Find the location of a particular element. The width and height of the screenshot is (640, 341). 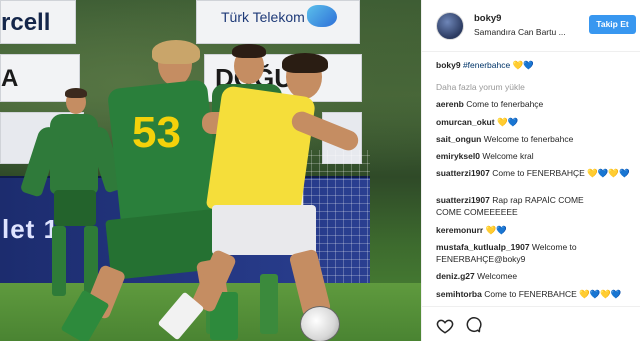

comment-text: Rap rap RAPAİC COME is located at coordinates (538, 200).